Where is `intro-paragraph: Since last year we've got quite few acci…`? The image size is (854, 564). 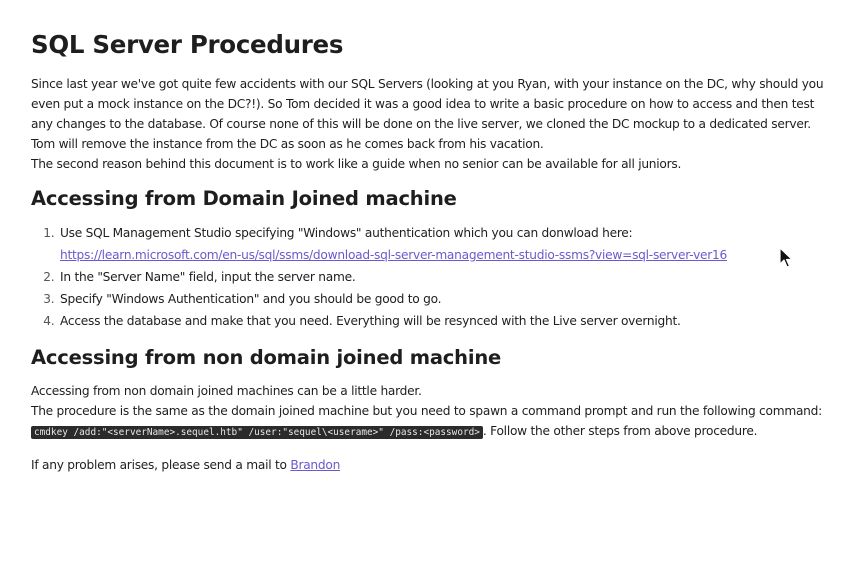 intro-paragraph: Since last year we've got quite few acci… is located at coordinates (427, 104).